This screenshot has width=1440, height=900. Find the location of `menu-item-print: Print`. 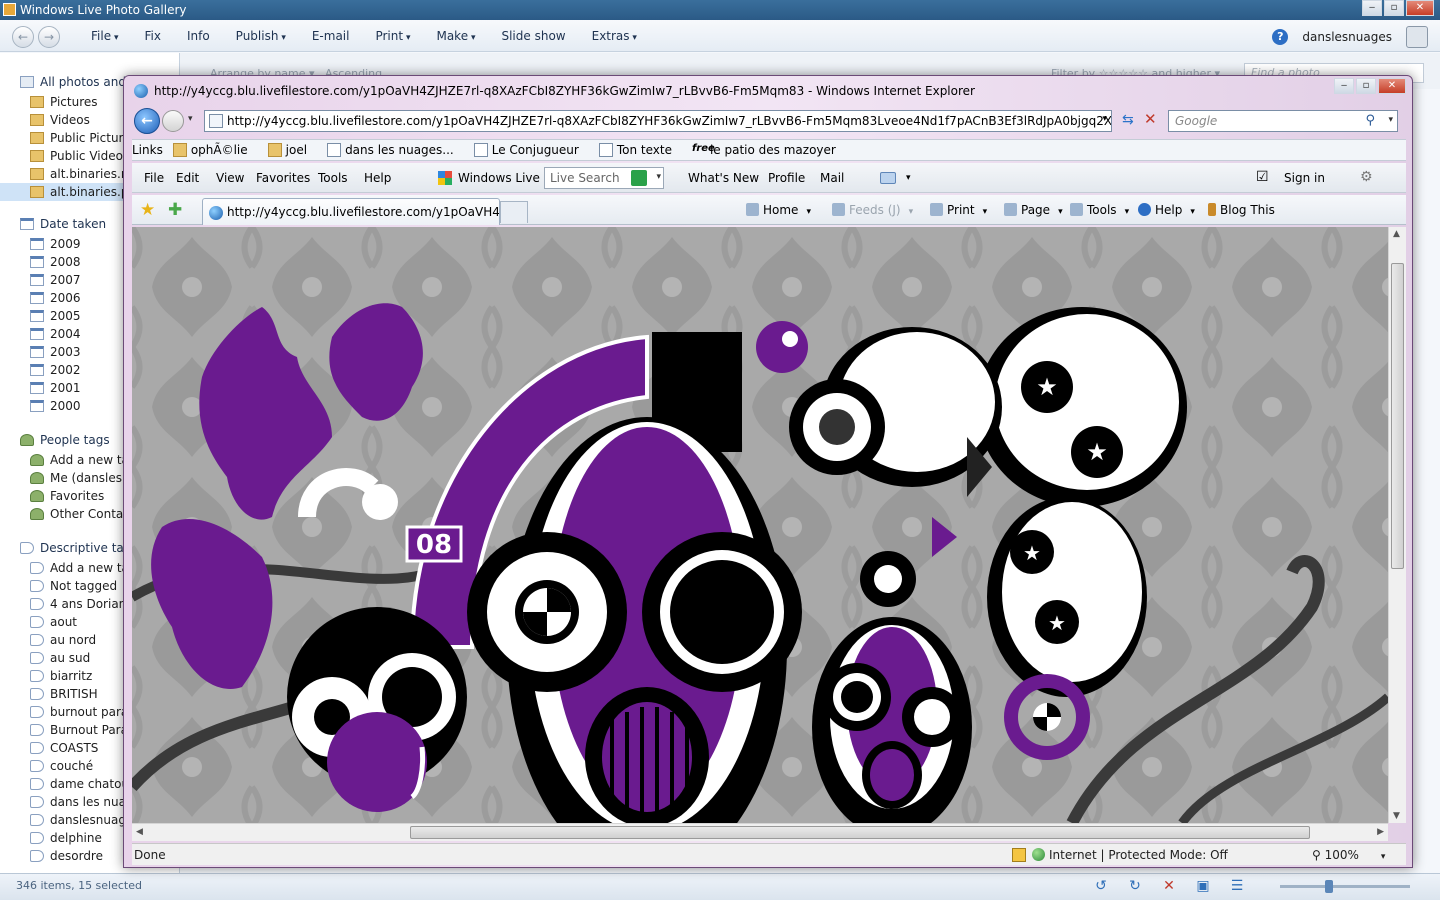

menu-item-print: Print is located at coordinates (392, 36).